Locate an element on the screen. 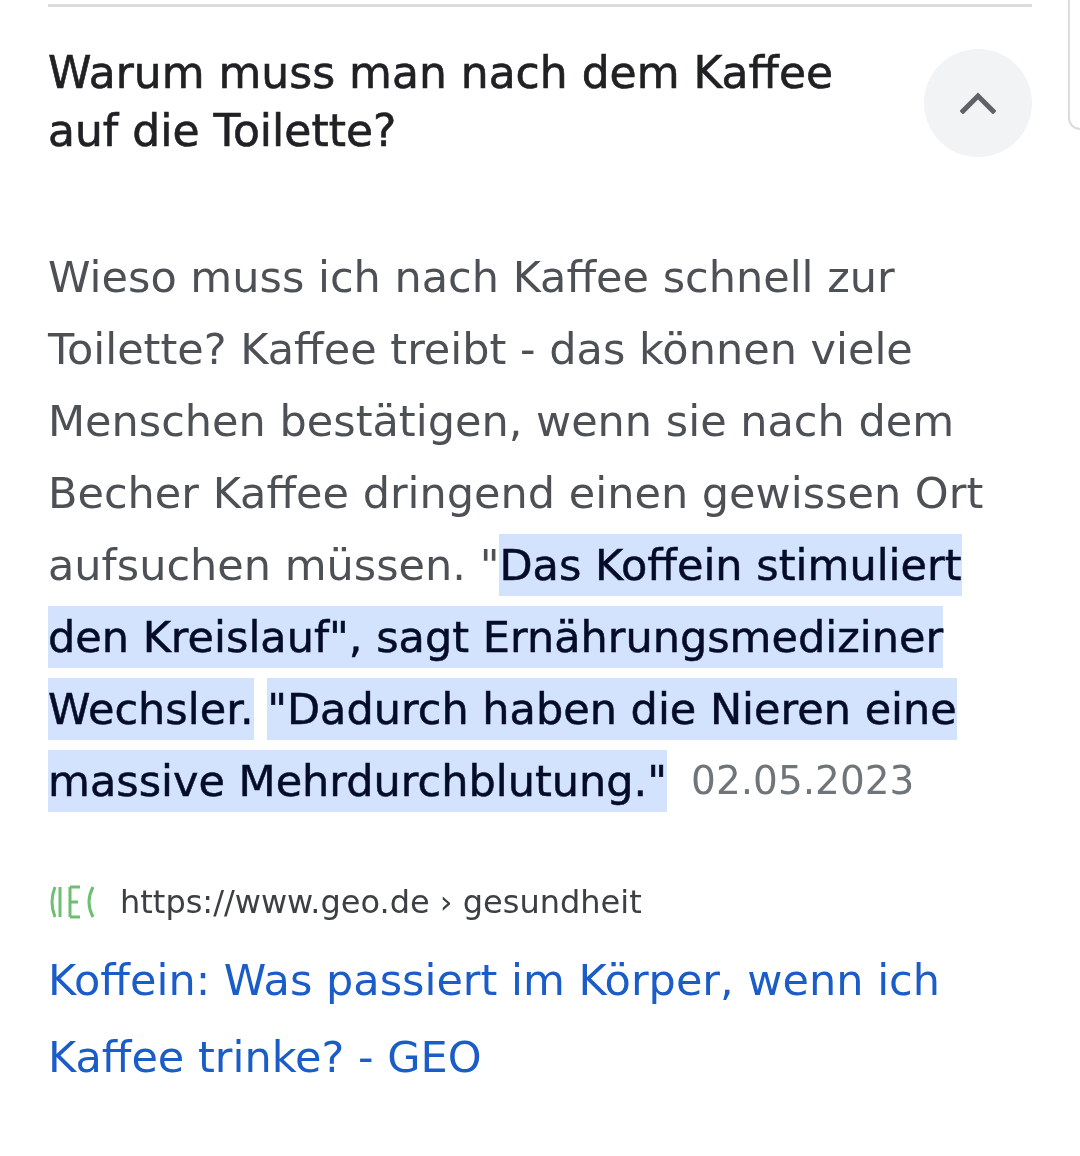 The width and height of the screenshot is (1080, 1156). chevron-icon is located at coordinates (978, 103).